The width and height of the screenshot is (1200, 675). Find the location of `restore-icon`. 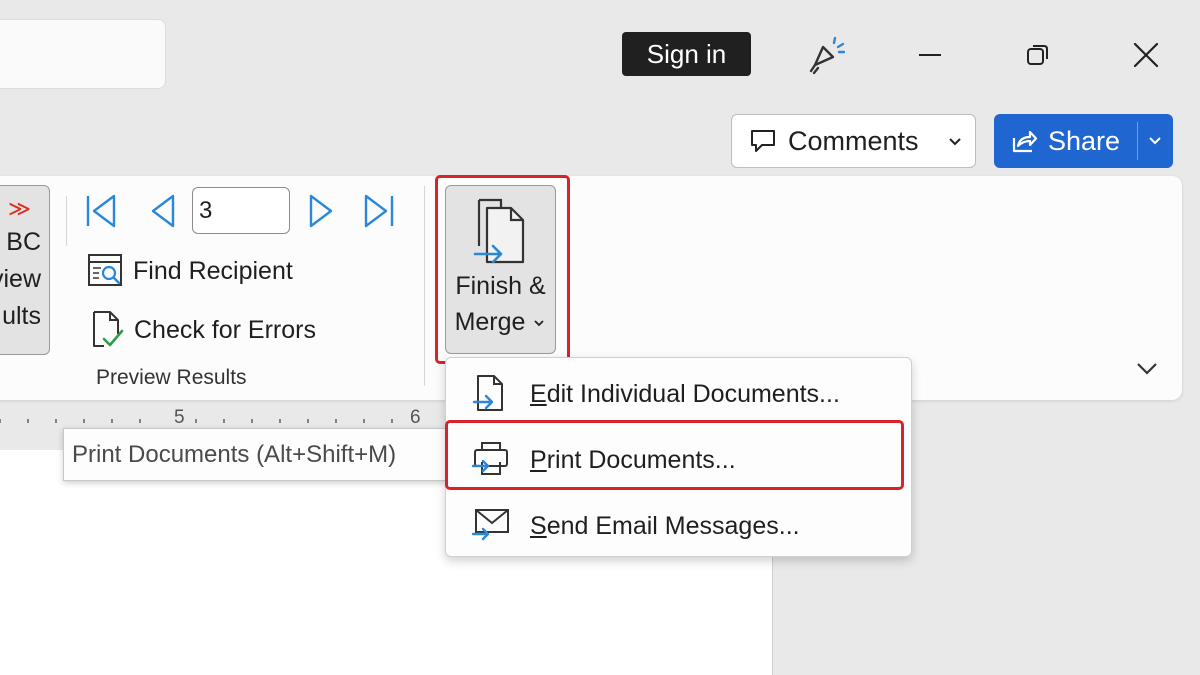

restore-icon is located at coordinates (1037, 55).